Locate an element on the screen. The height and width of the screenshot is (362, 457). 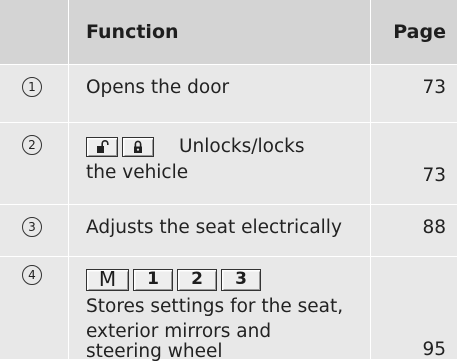
header-function-cell: Function is located at coordinates (219, 32).